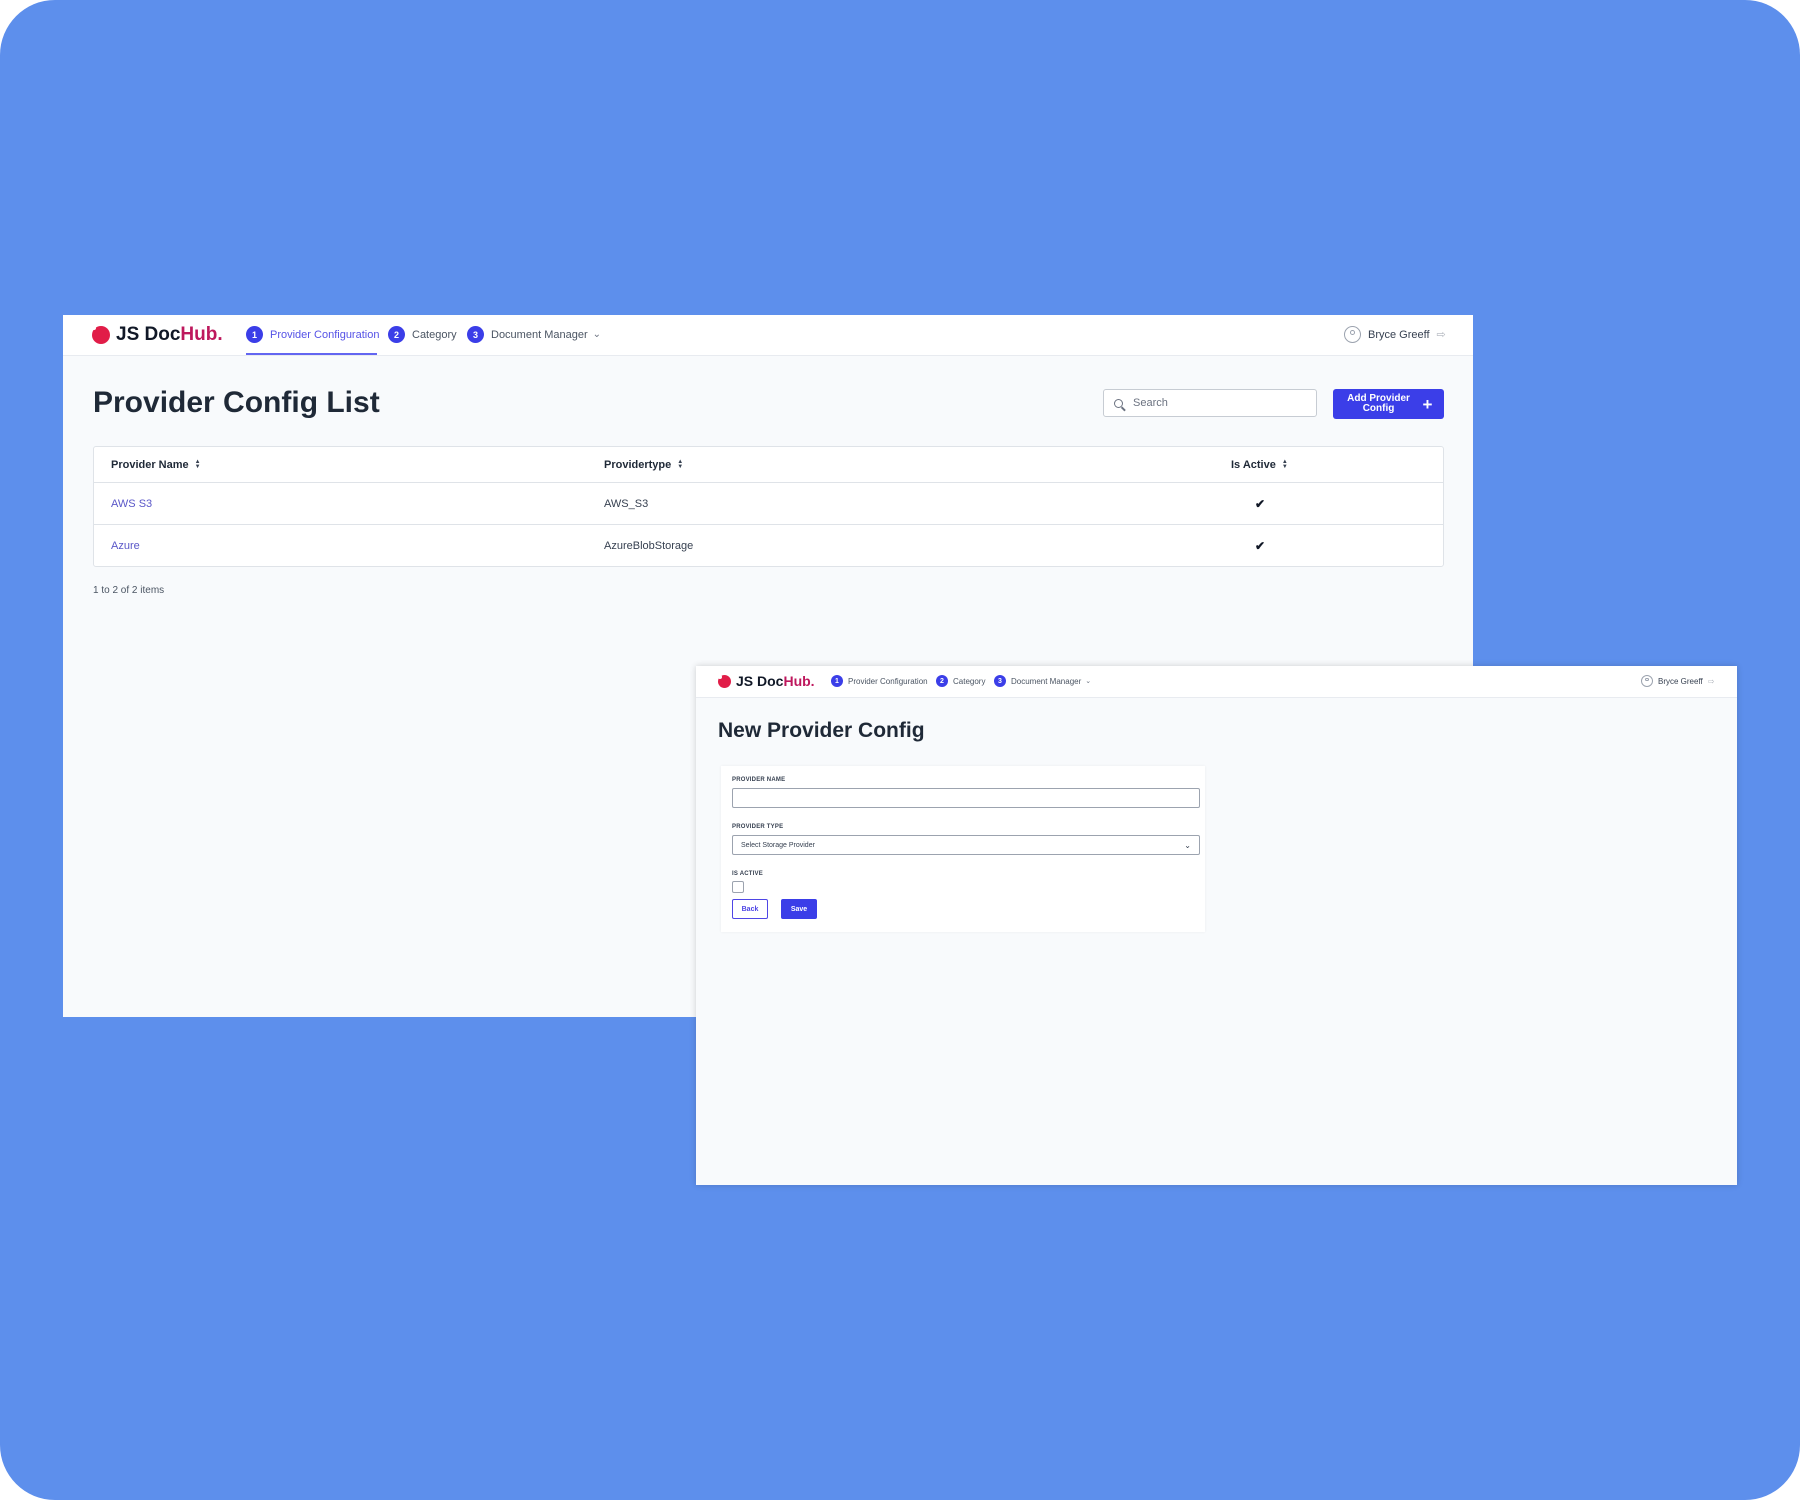  Describe the element at coordinates (1253, 464) in the screenshot. I see `column-header-label: Is Active` at that location.